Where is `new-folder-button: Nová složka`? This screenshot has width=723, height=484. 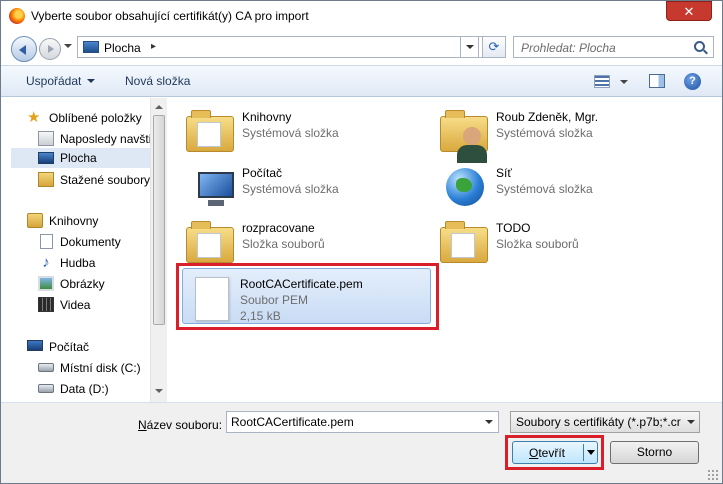
new-folder-button: Nová složka is located at coordinates (157, 81).